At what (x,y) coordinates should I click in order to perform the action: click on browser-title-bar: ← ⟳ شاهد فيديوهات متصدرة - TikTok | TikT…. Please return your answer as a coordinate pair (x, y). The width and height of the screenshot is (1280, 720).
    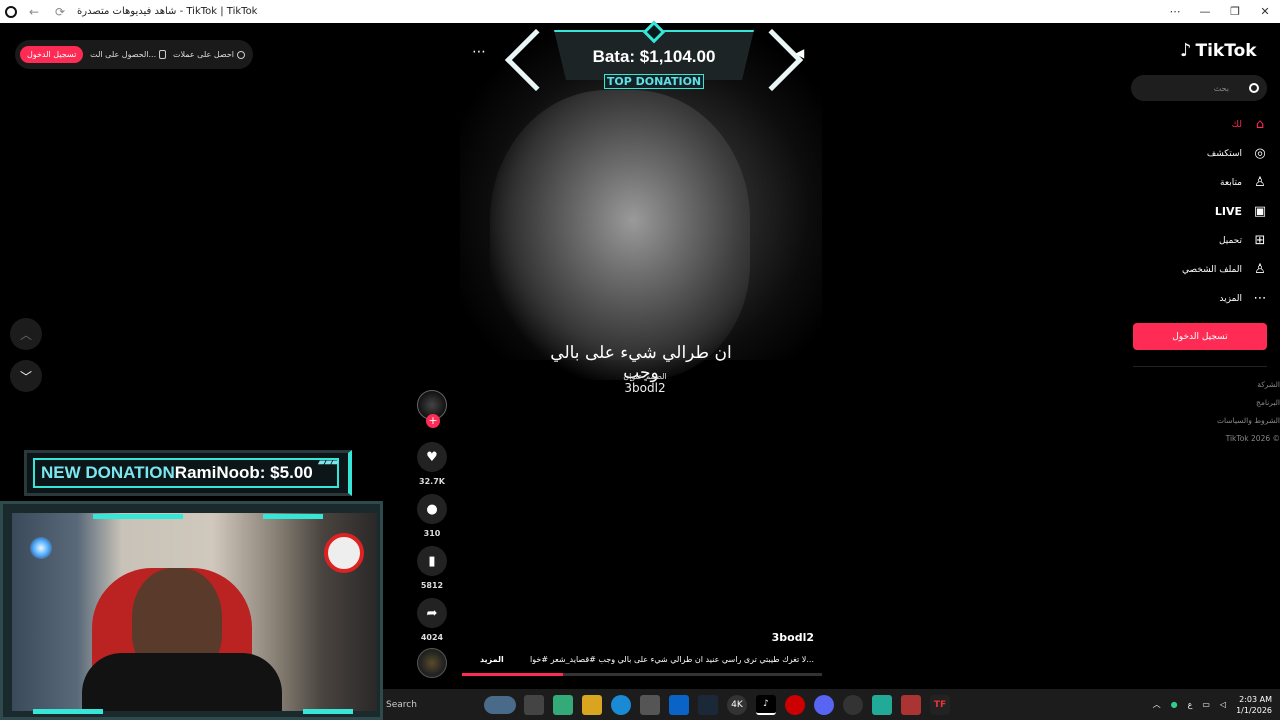
    Looking at the image, I should click on (640, 11).